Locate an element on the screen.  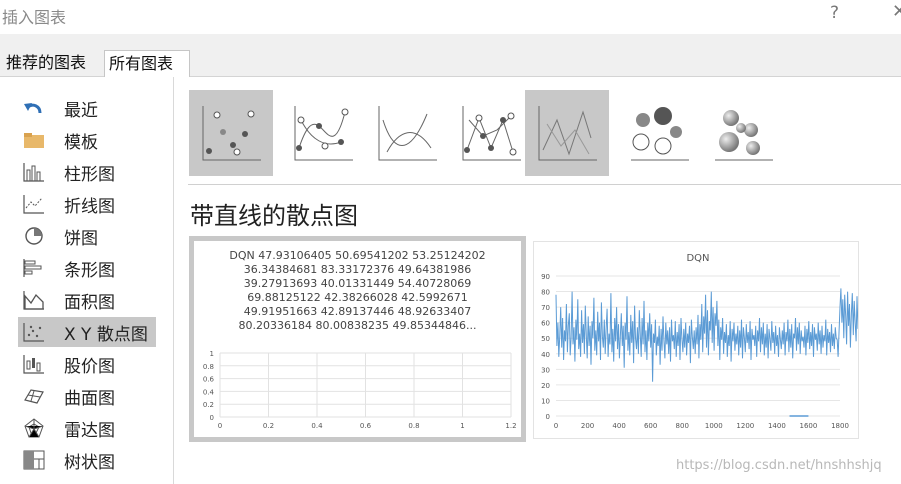
bar-chart-icon is located at coordinates (34, 268).